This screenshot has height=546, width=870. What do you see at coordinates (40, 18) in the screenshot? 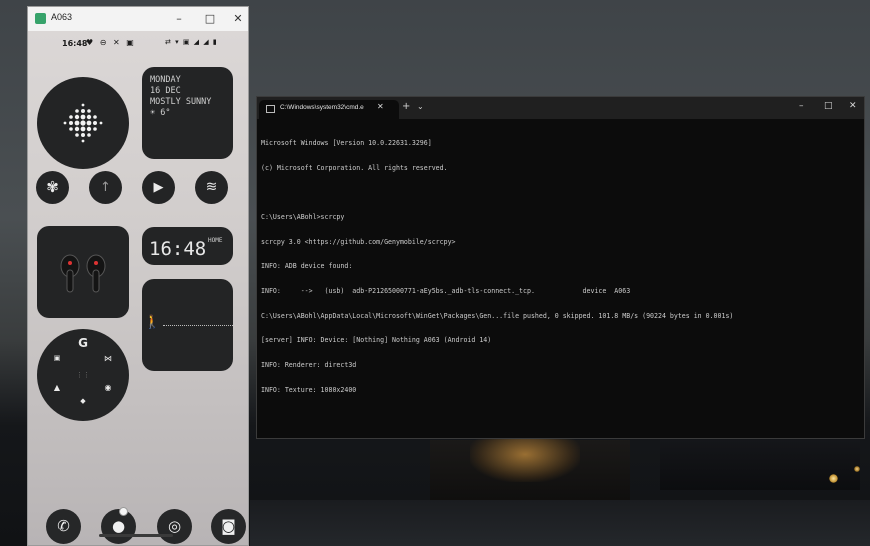
I see `scrcpy-app-icon` at bounding box center [40, 18].